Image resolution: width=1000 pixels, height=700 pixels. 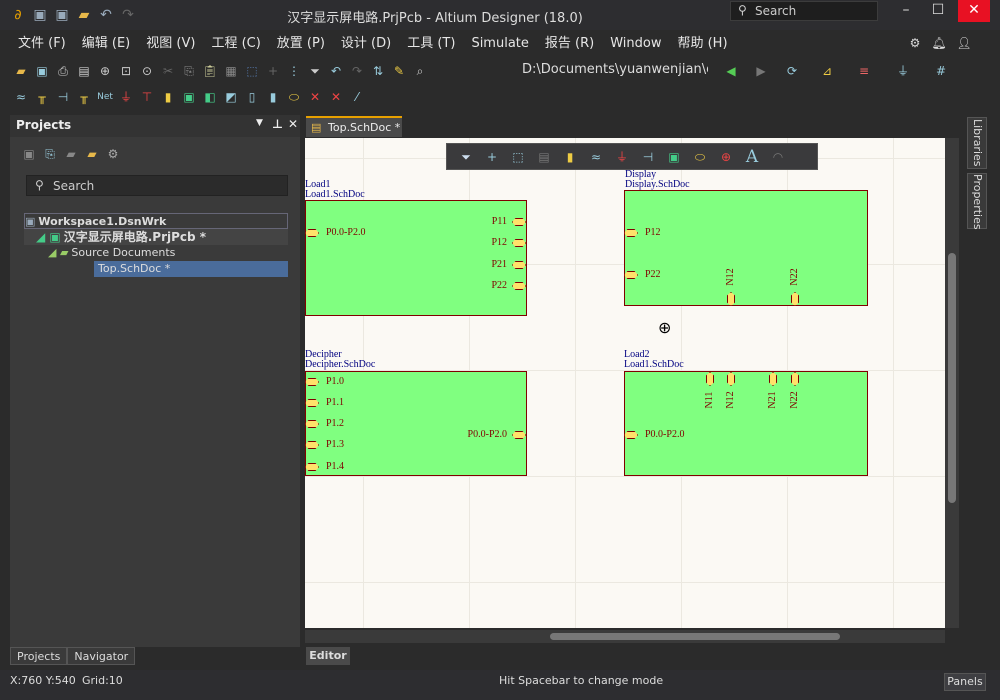 I want to click on netlabel-icon: Net, so click(x=105, y=97).